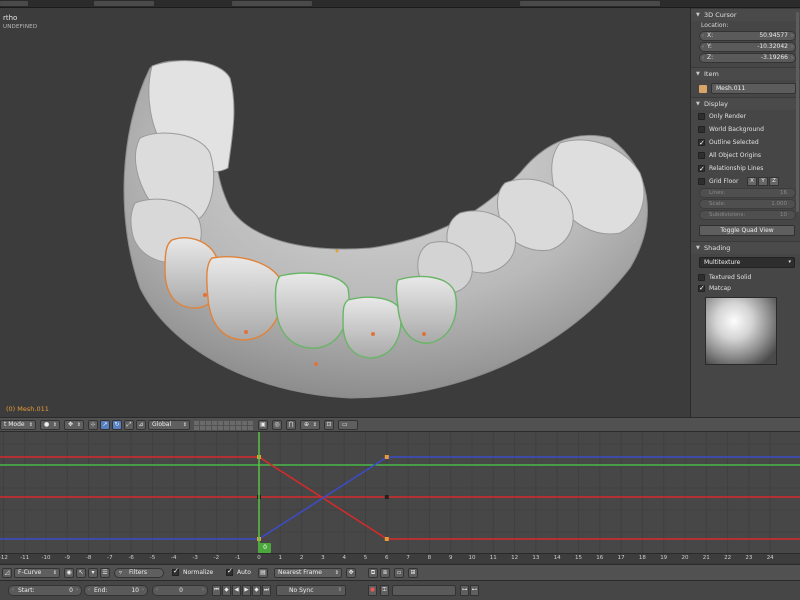 Image resolution: width=800 pixels, height=600 pixels. What do you see at coordinates (747, 230) in the screenshot?
I see `toggle-quad-view-button: Toggle Quad View` at bounding box center [747, 230].